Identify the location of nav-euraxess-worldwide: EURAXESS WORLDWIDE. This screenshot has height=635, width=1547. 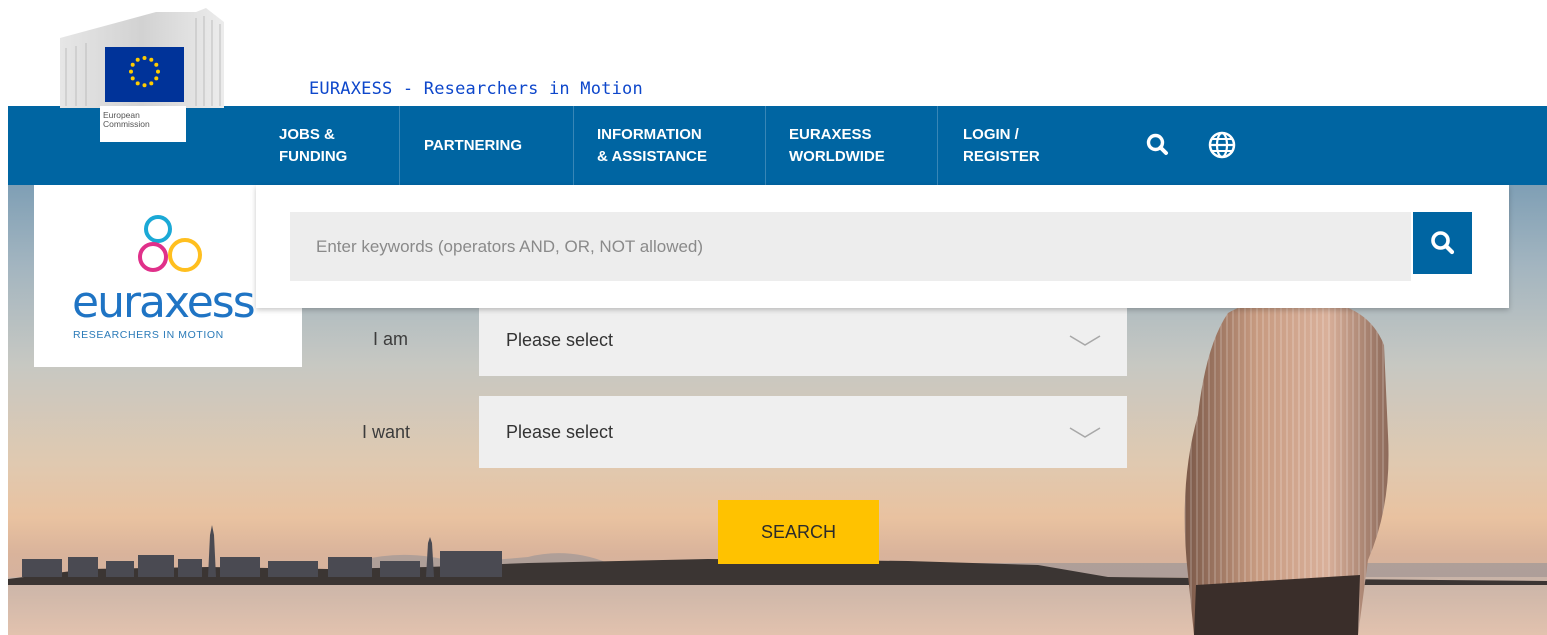
(837, 145).